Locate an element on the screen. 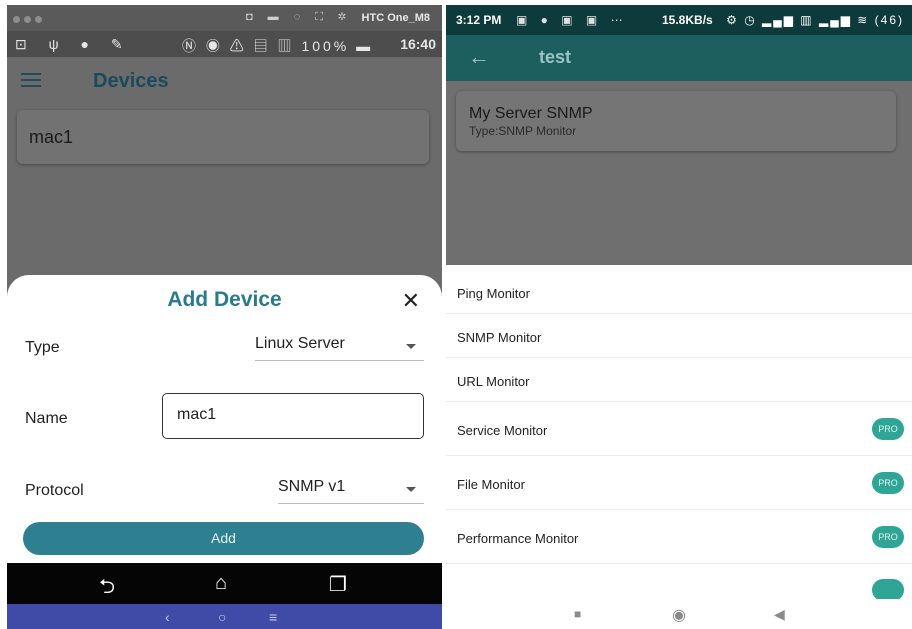 This screenshot has width=912, height=629. type-select: Linux Server is located at coordinates (339, 346).